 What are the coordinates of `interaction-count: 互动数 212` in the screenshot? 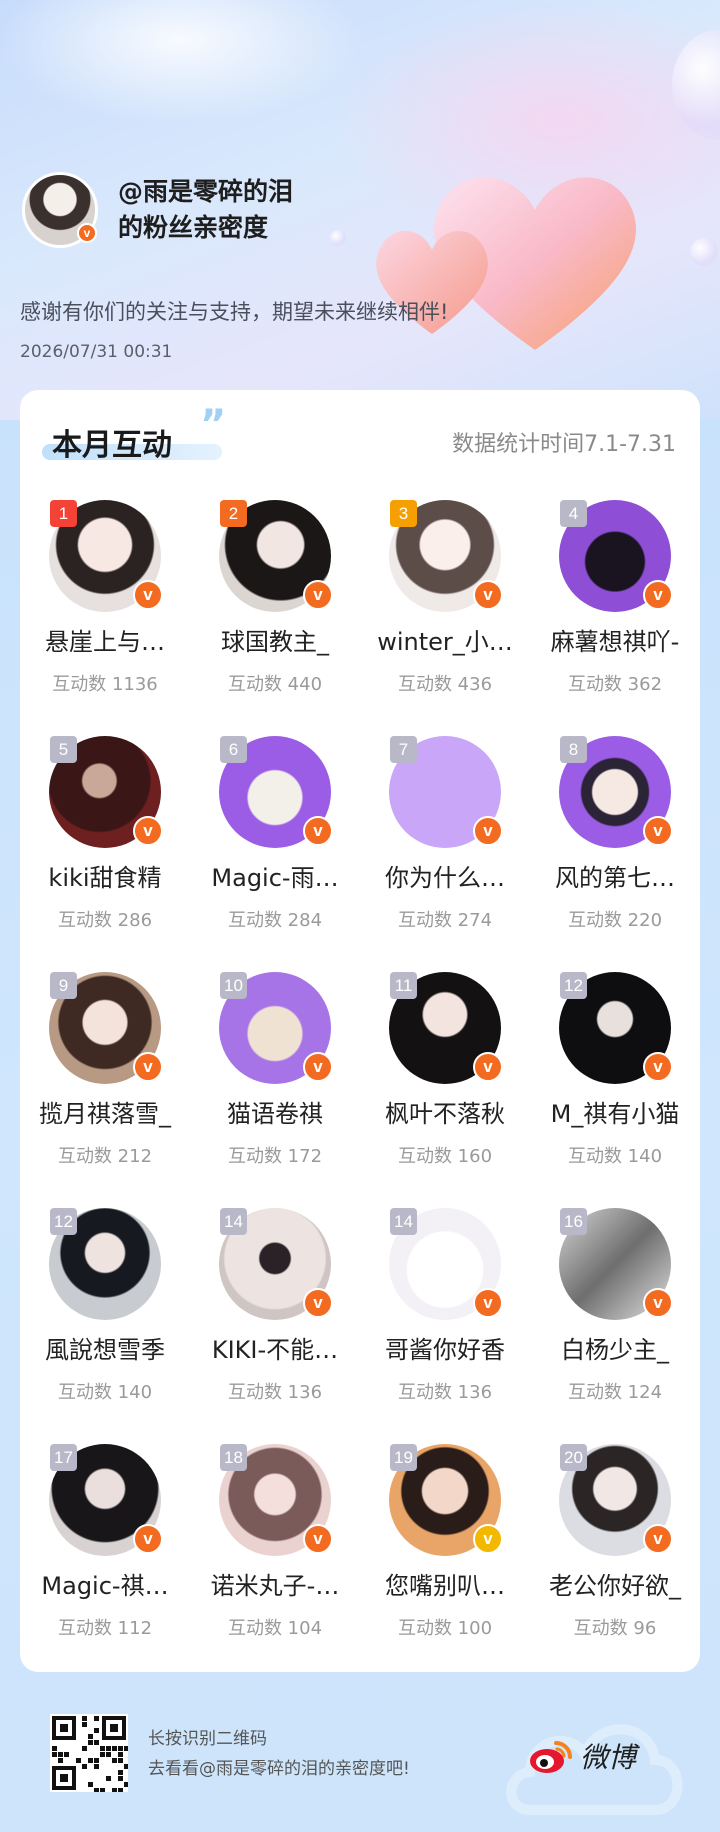 It's located at (105, 1156).